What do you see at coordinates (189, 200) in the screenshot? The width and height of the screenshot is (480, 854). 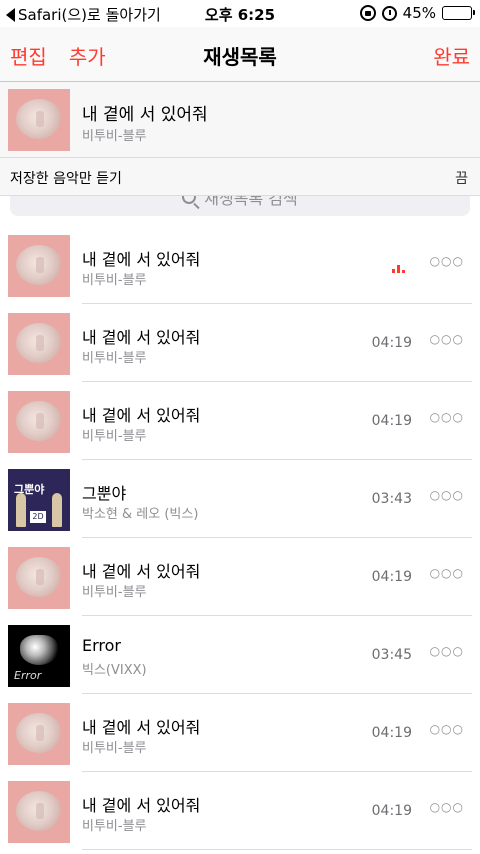 I see `search-icon` at bounding box center [189, 200].